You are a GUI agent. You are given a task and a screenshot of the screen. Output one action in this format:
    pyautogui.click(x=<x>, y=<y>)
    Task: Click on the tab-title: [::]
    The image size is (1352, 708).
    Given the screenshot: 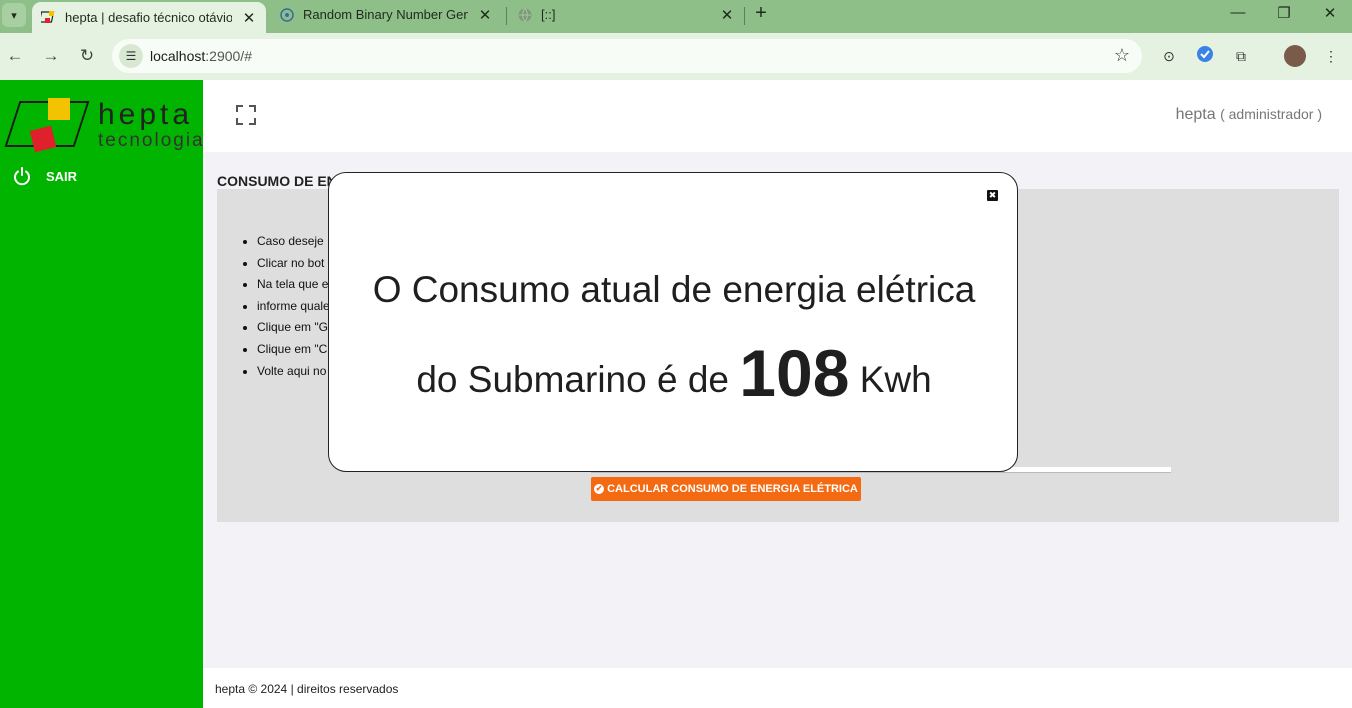 What is the action you would take?
    pyautogui.click(x=548, y=14)
    